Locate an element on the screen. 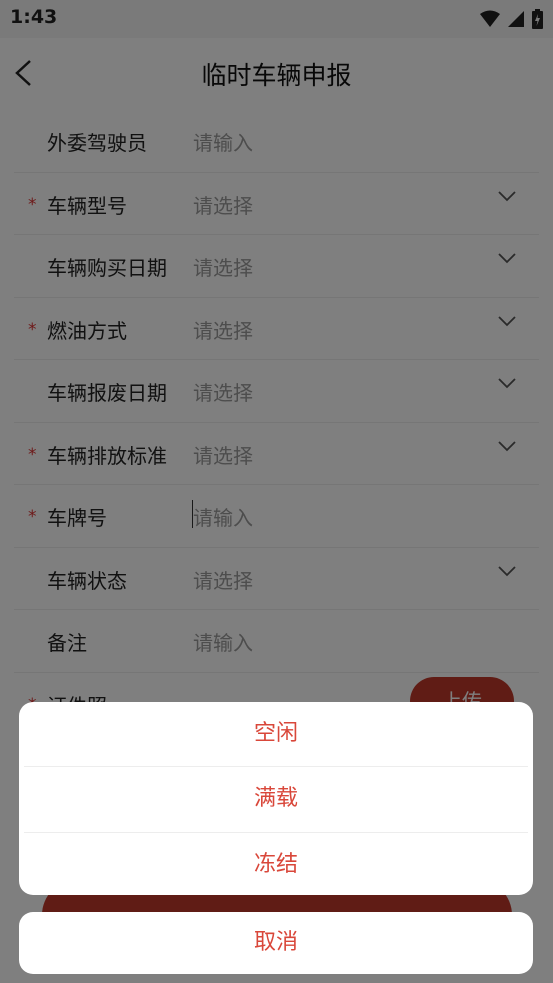 The width and height of the screenshot is (553, 983). cancel-button: 取消 is located at coordinates (276, 943).